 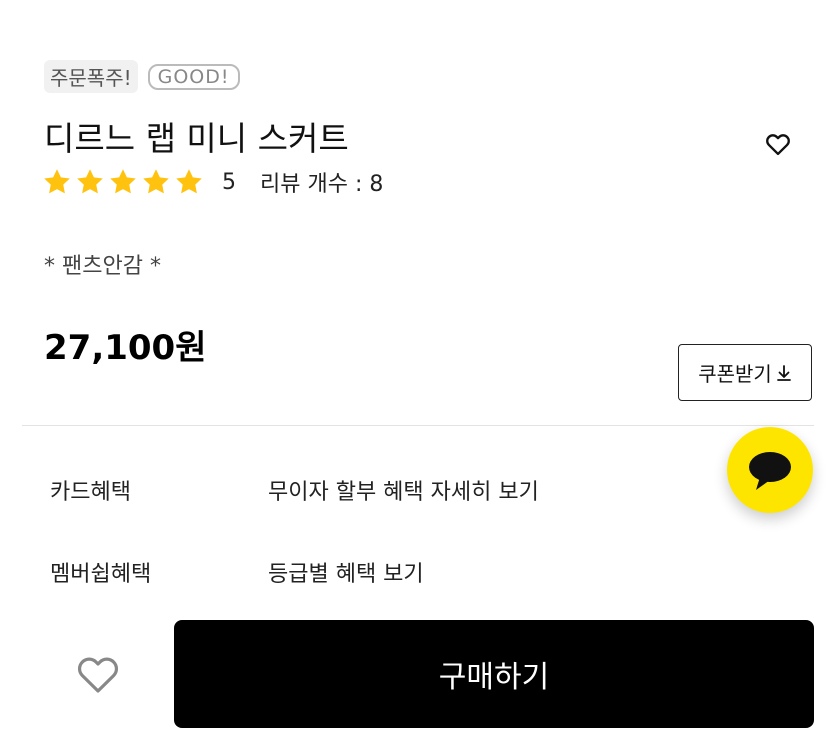 I want to click on card-benefit-link: 무이자 할부 혜택 자세히 보기, so click(x=403, y=490).